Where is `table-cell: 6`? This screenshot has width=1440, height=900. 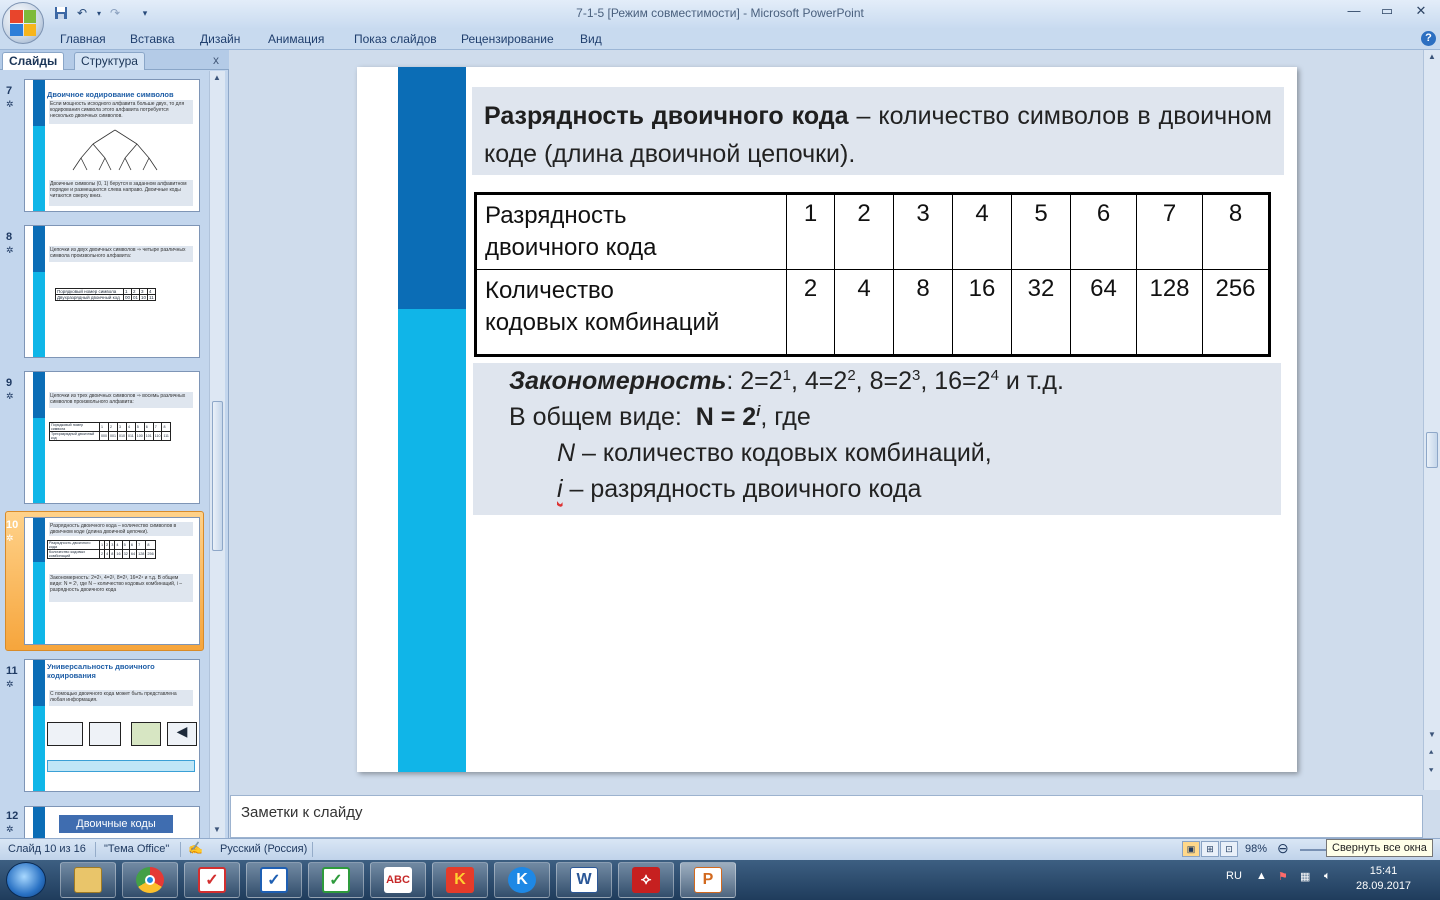
table-cell: 6 is located at coordinates (1103, 231).